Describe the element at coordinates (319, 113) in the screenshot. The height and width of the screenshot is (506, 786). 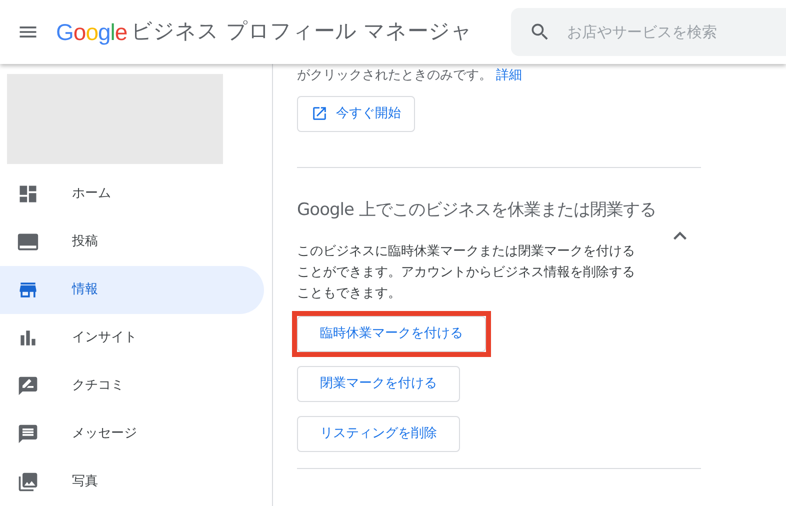
I see `open-in-new-icon` at that location.